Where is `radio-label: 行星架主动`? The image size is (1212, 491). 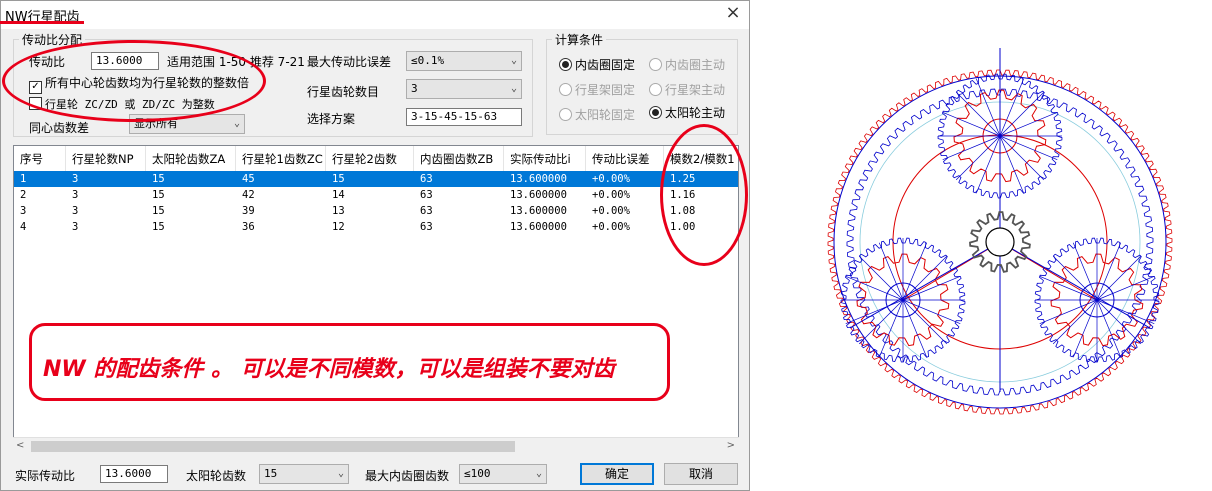
radio-label: 行星架主动 is located at coordinates (695, 90).